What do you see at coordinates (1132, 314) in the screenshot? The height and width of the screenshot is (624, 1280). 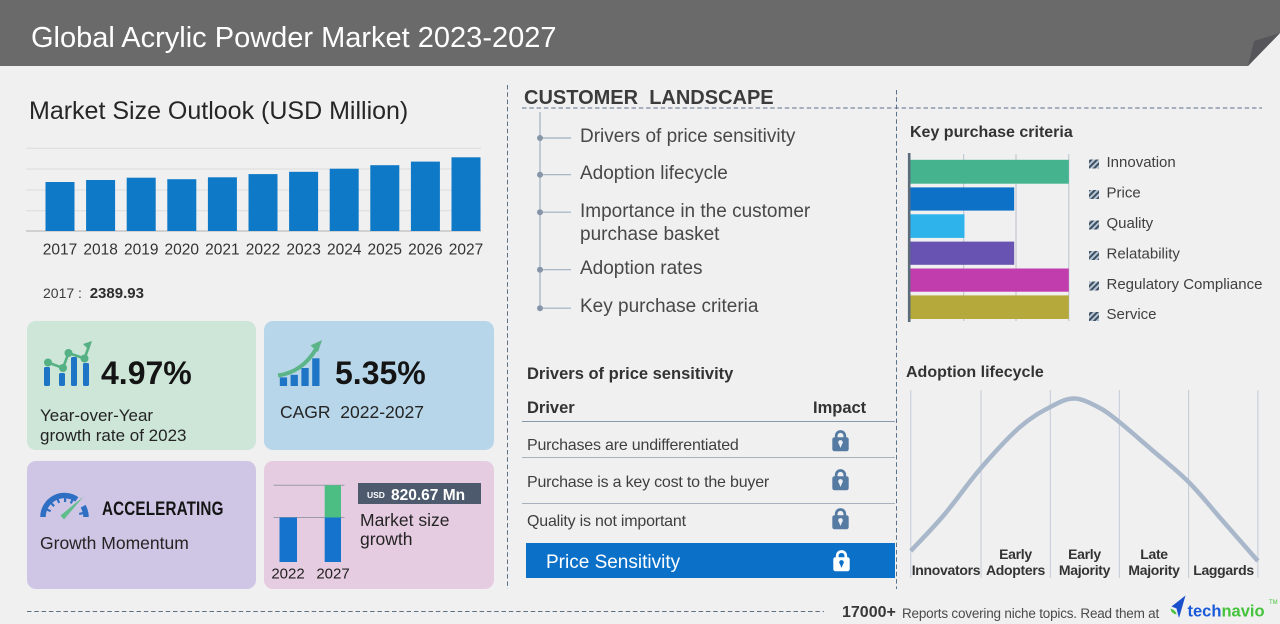 I see `svg-text: Service` at bounding box center [1132, 314].